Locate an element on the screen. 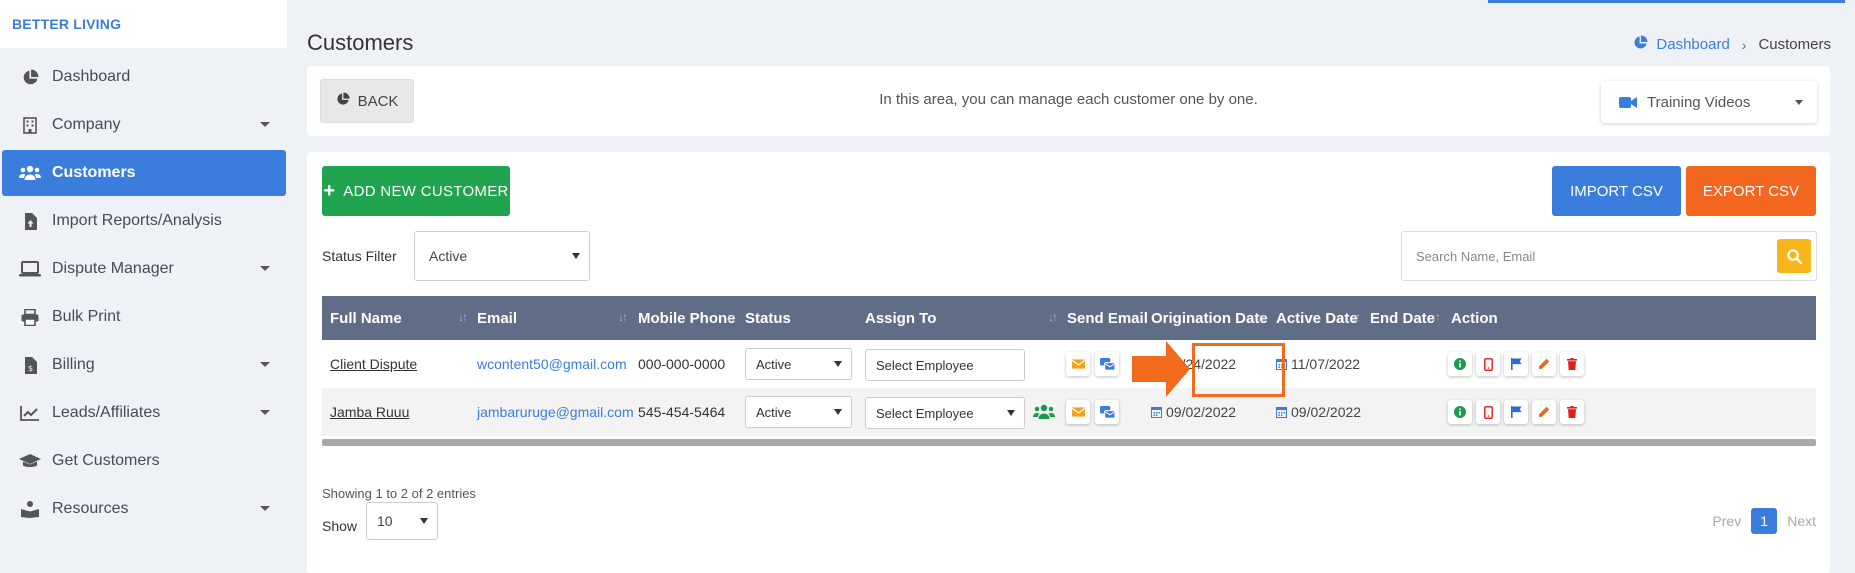 The width and height of the screenshot is (1855, 573). customer-name-link: Client Dispute is located at coordinates (373, 364).